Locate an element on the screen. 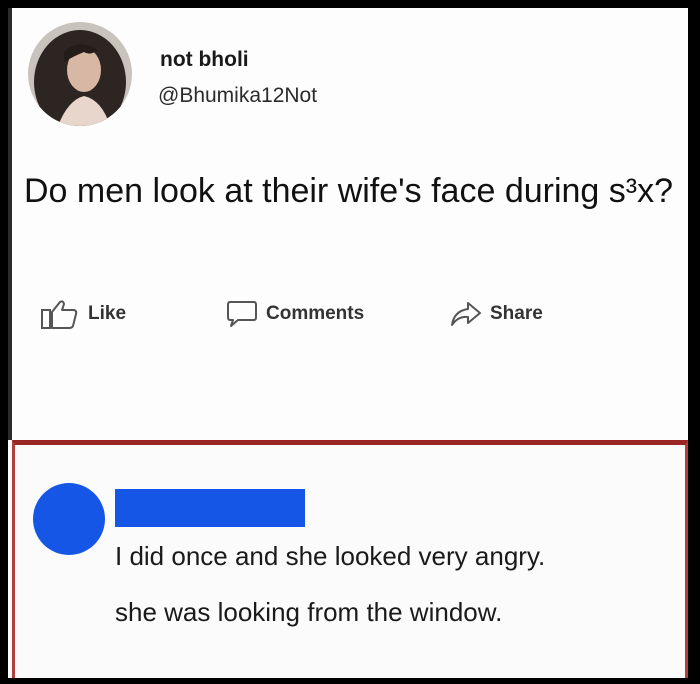 The image size is (700, 684). comment-text-line-2: she was looking from the window. is located at coordinates (309, 612).